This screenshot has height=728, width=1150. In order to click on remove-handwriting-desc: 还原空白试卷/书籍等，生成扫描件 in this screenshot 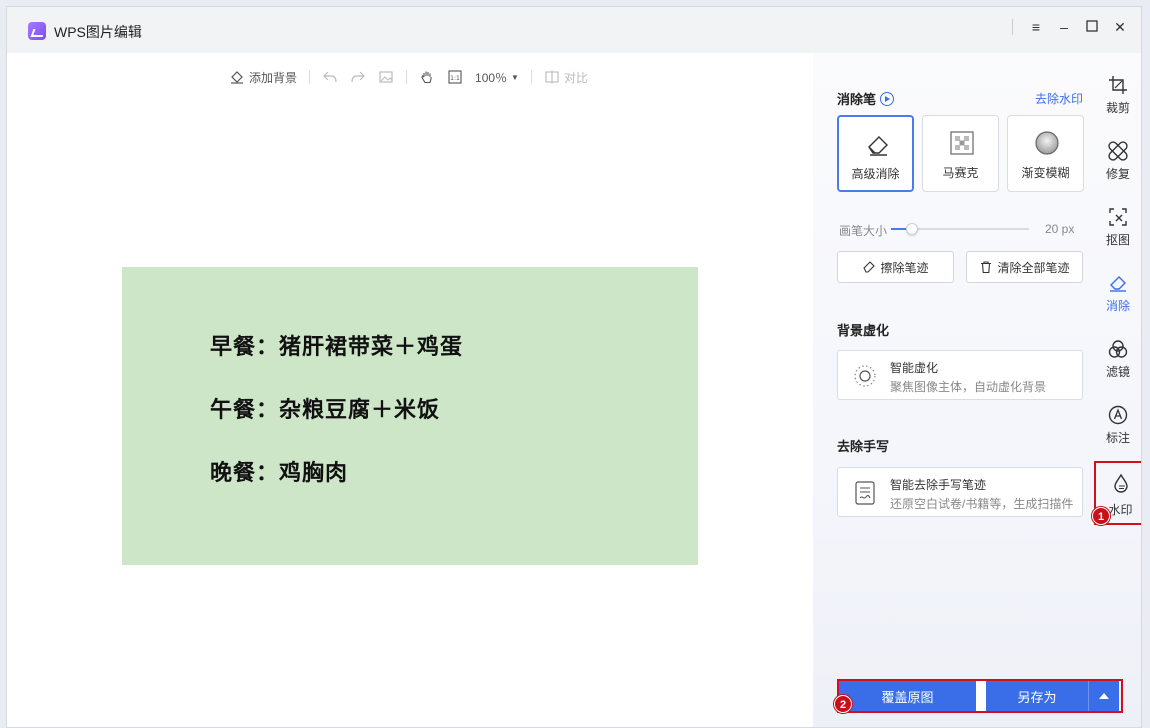, I will do `click(982, 504)`.